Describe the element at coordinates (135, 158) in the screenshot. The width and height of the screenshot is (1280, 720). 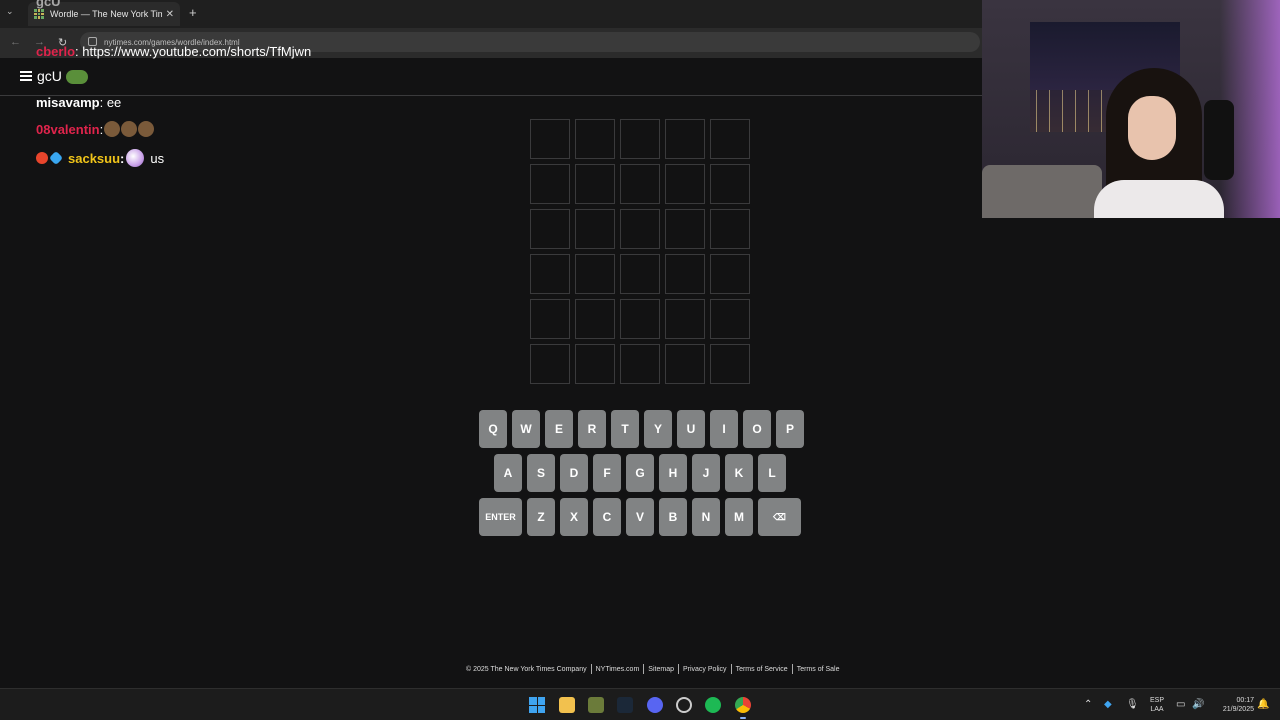
I see `orb-emote-icon` at that location.